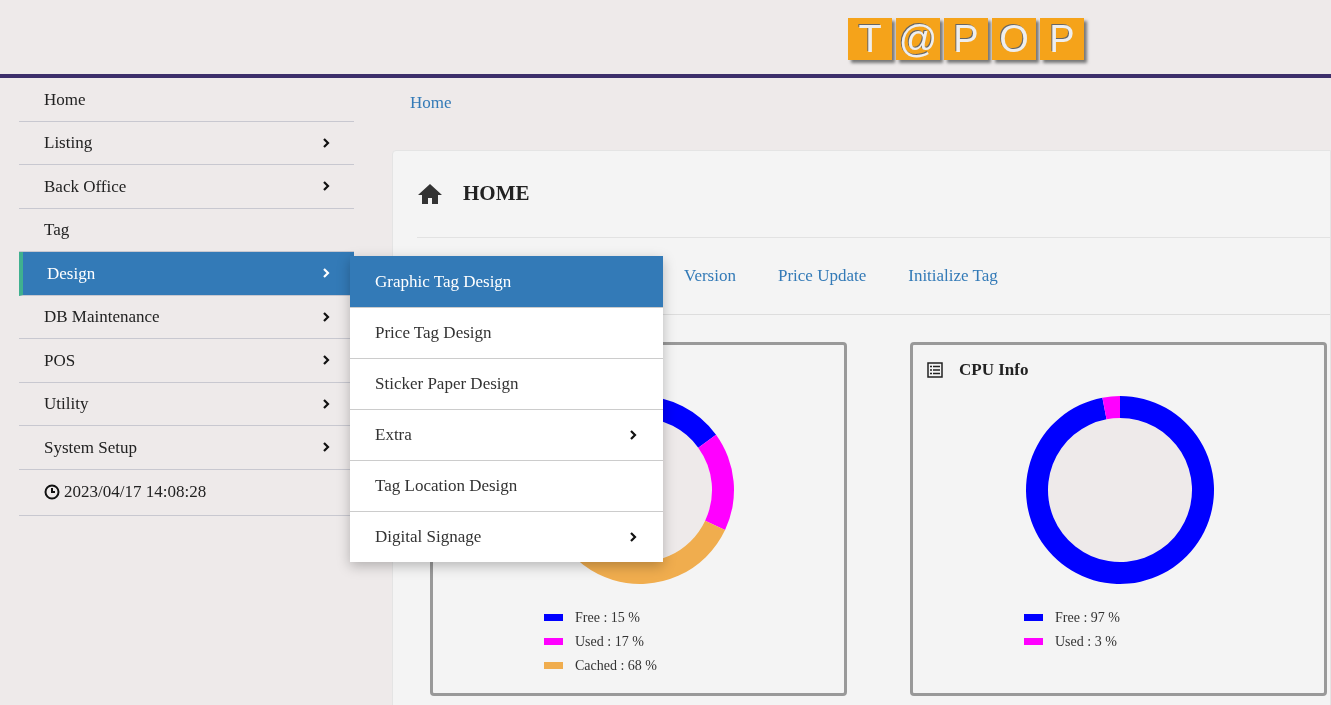  I want to click on card-title: CPU Info, so click(994, 370).